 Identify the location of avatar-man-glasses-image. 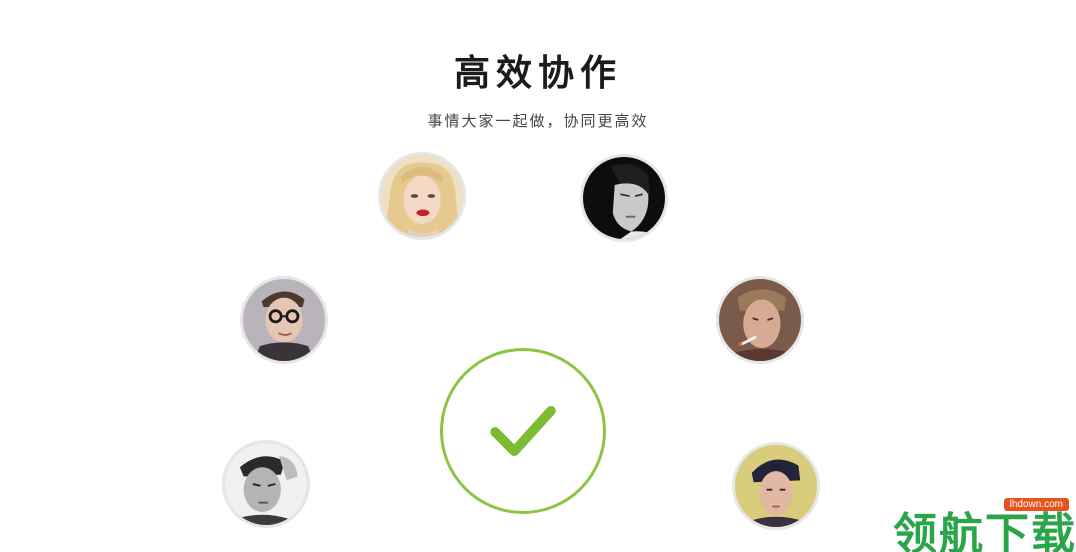
(284, 320).